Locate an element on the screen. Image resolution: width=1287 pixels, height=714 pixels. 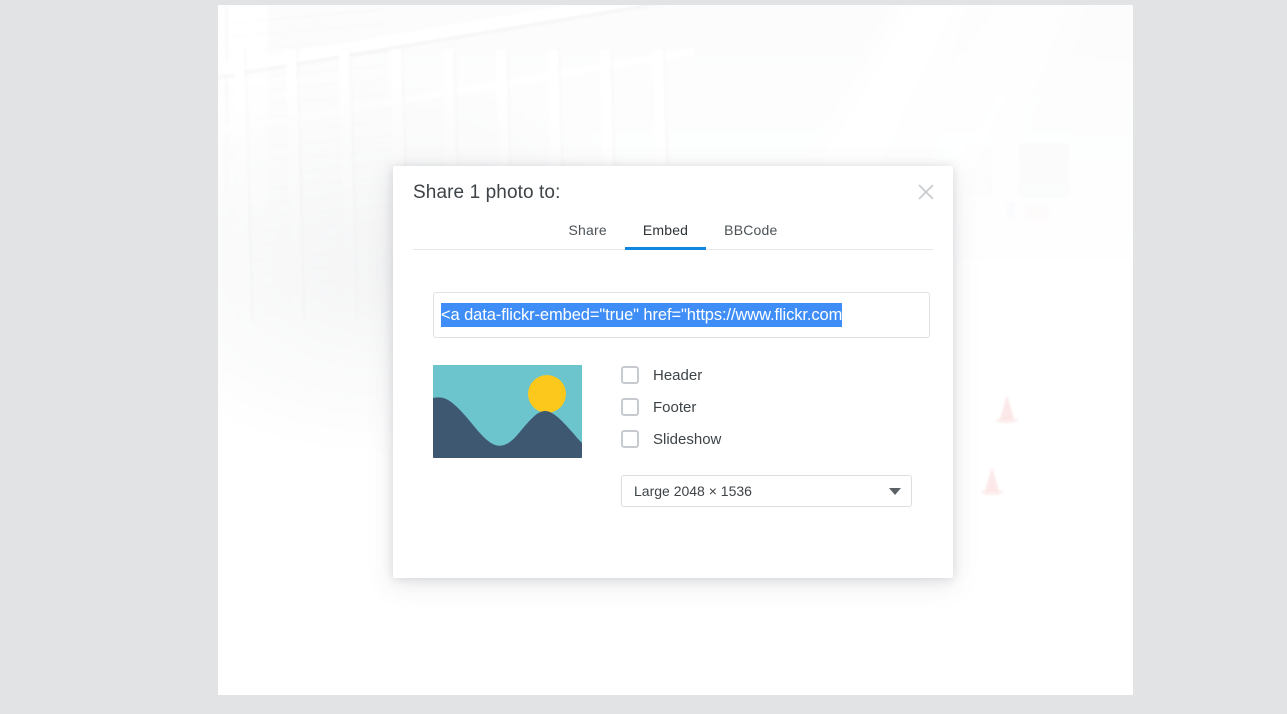
tab-bar: Share Embed BBCode is located at coordinates (673, 233).